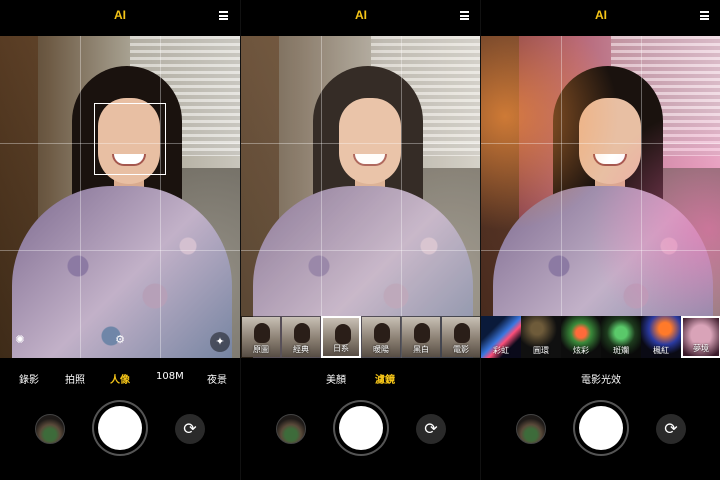 This screenshot has width=720, height=480. Describe the element at coordinates (421, 337) in the screenshot. I see `filter-item: 黑白` at that location.